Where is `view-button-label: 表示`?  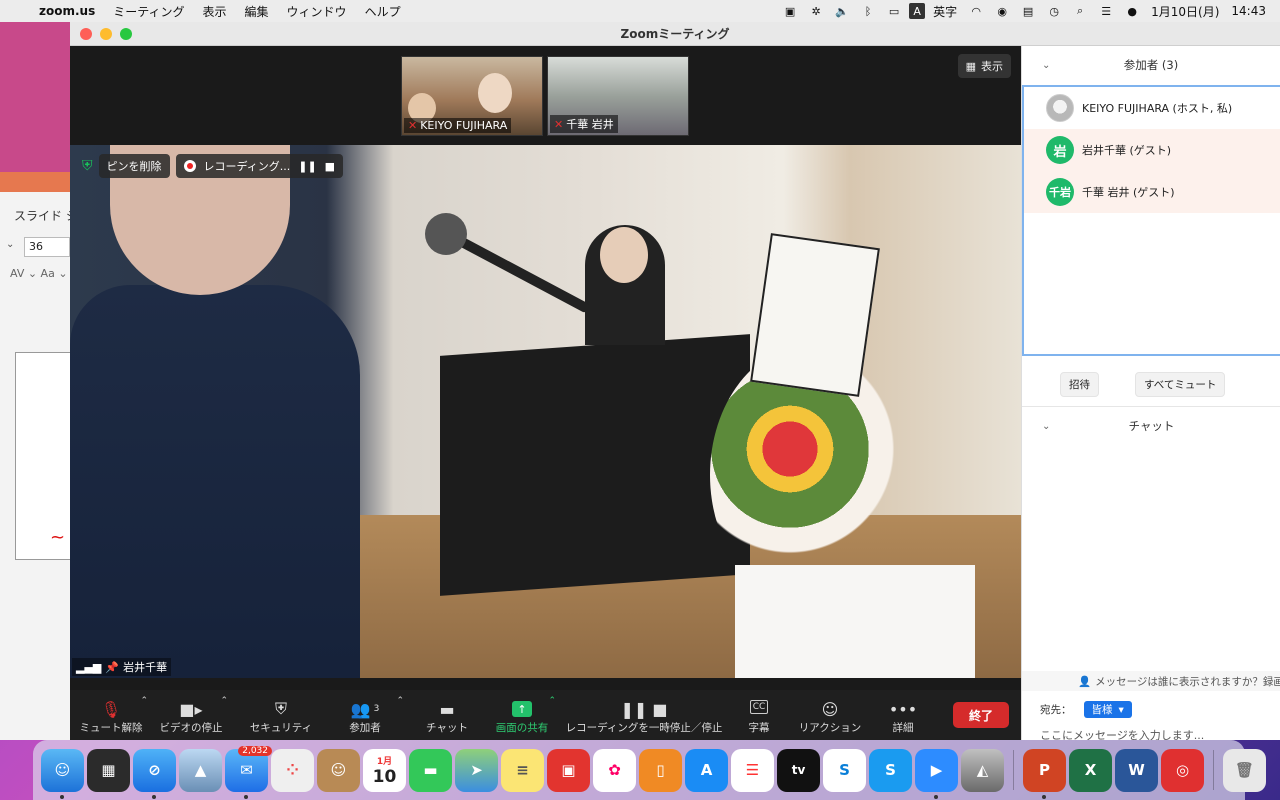
view-button-label: 表示 is located at coordinates (992, 66).